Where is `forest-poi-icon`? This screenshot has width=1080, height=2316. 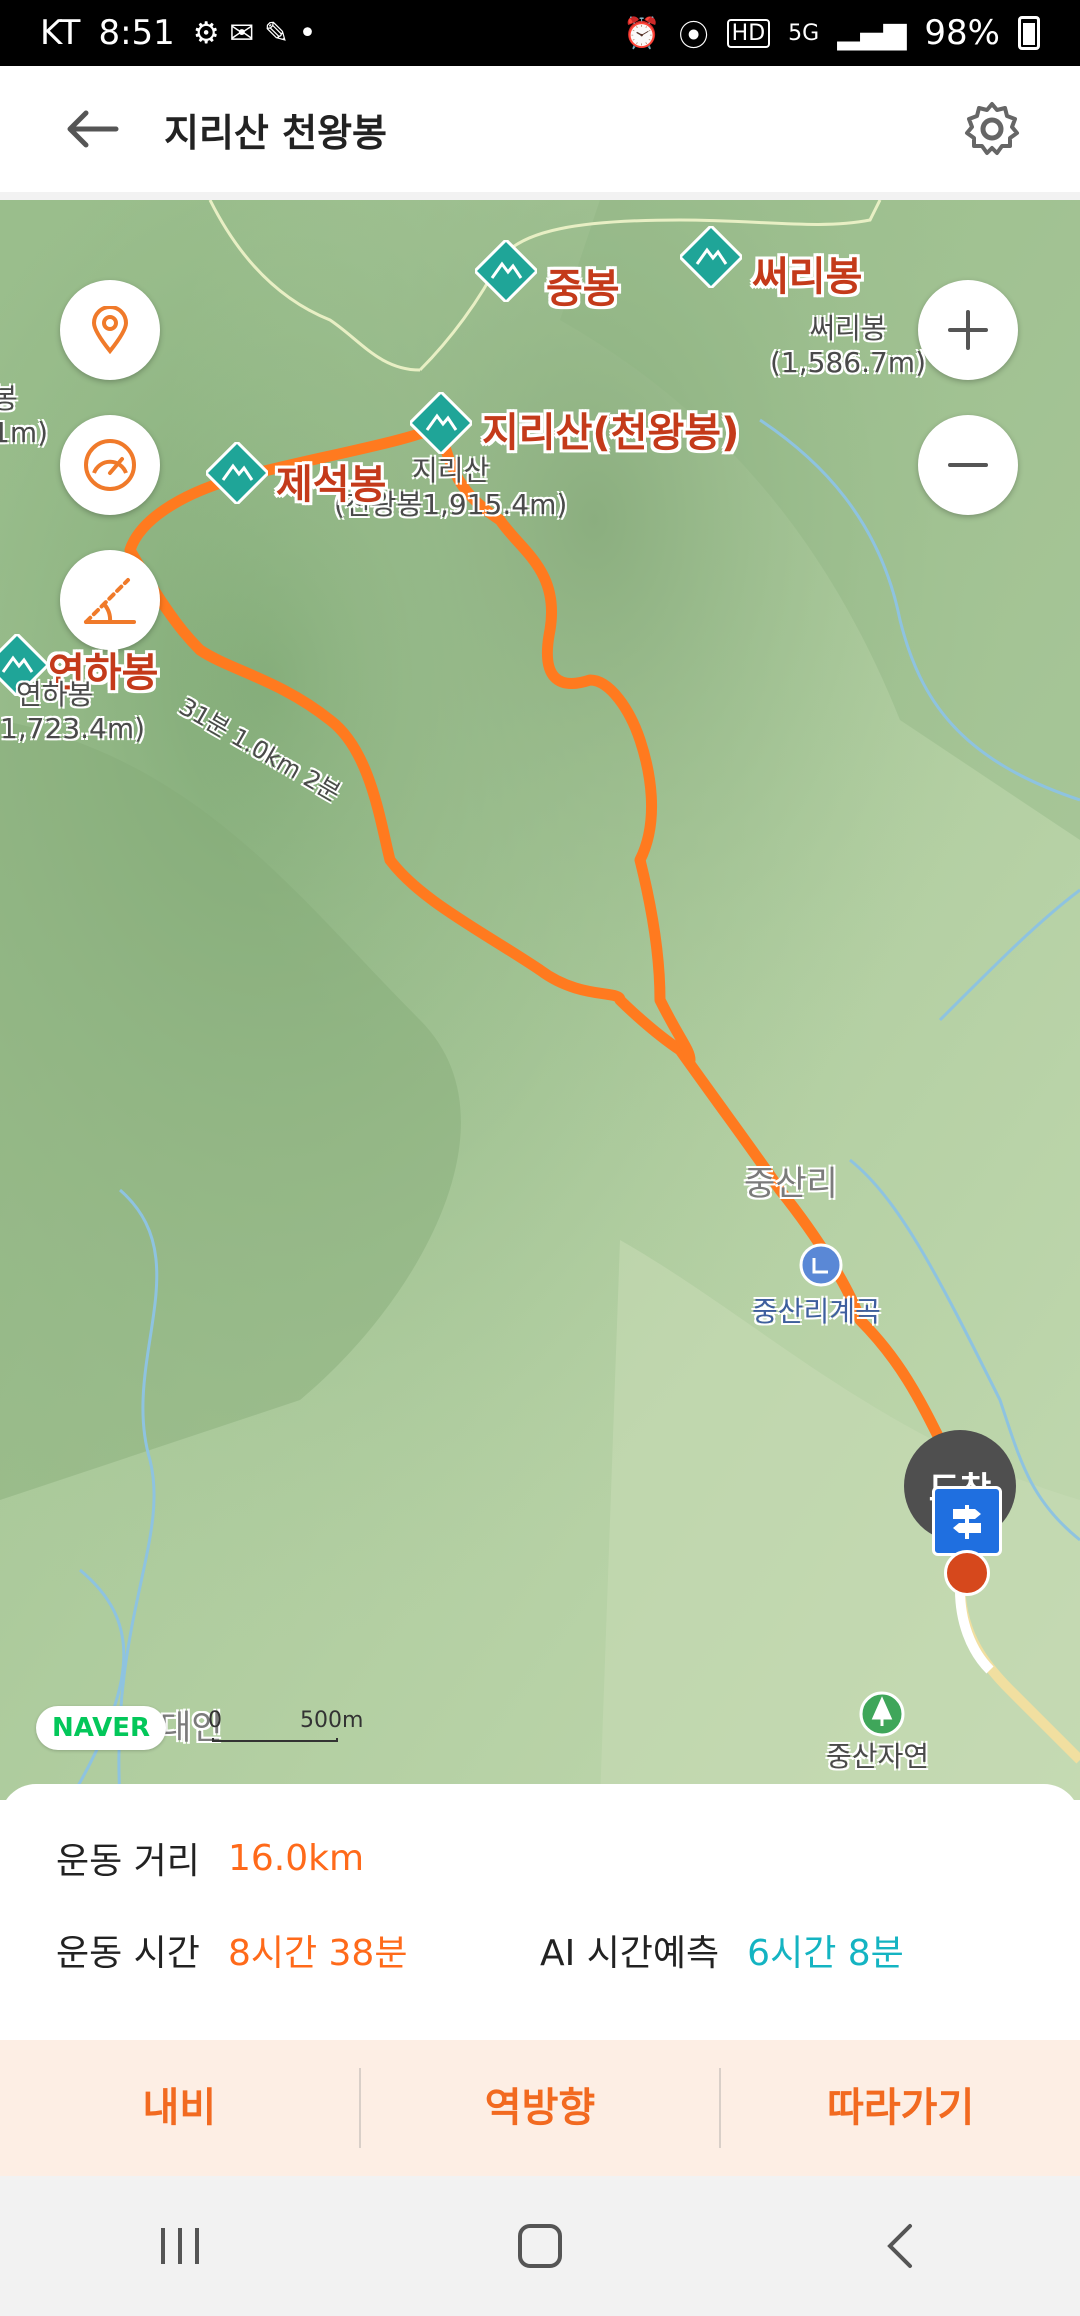 forest-poi-icon is located at coordinates (882, 1714).